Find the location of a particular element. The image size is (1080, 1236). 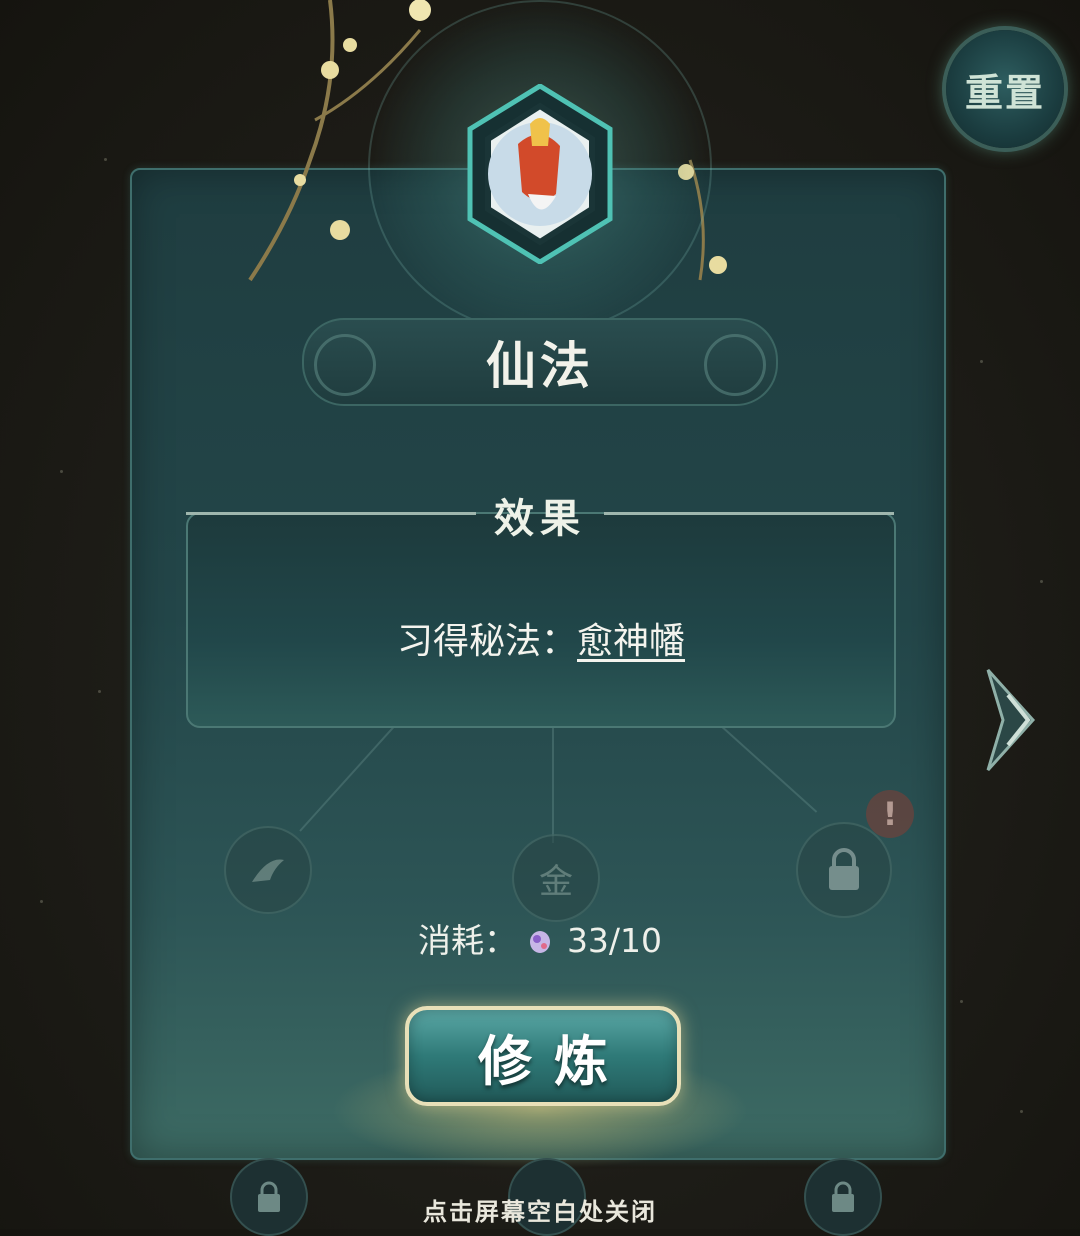

locked-node is located at coordinates (844, 870).